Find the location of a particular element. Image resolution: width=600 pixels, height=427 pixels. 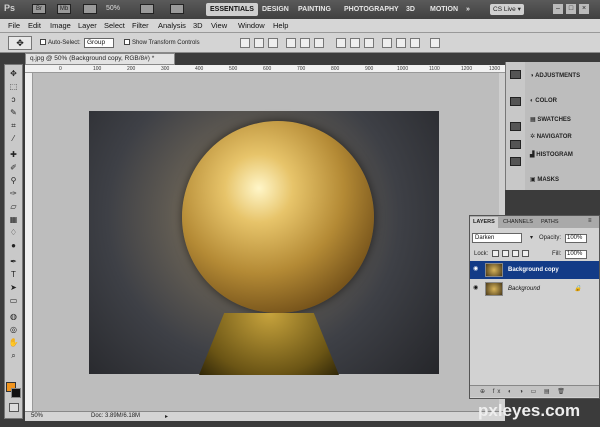

workspace-essentials: ESSENTIALS is located at coordinates (232, 9).